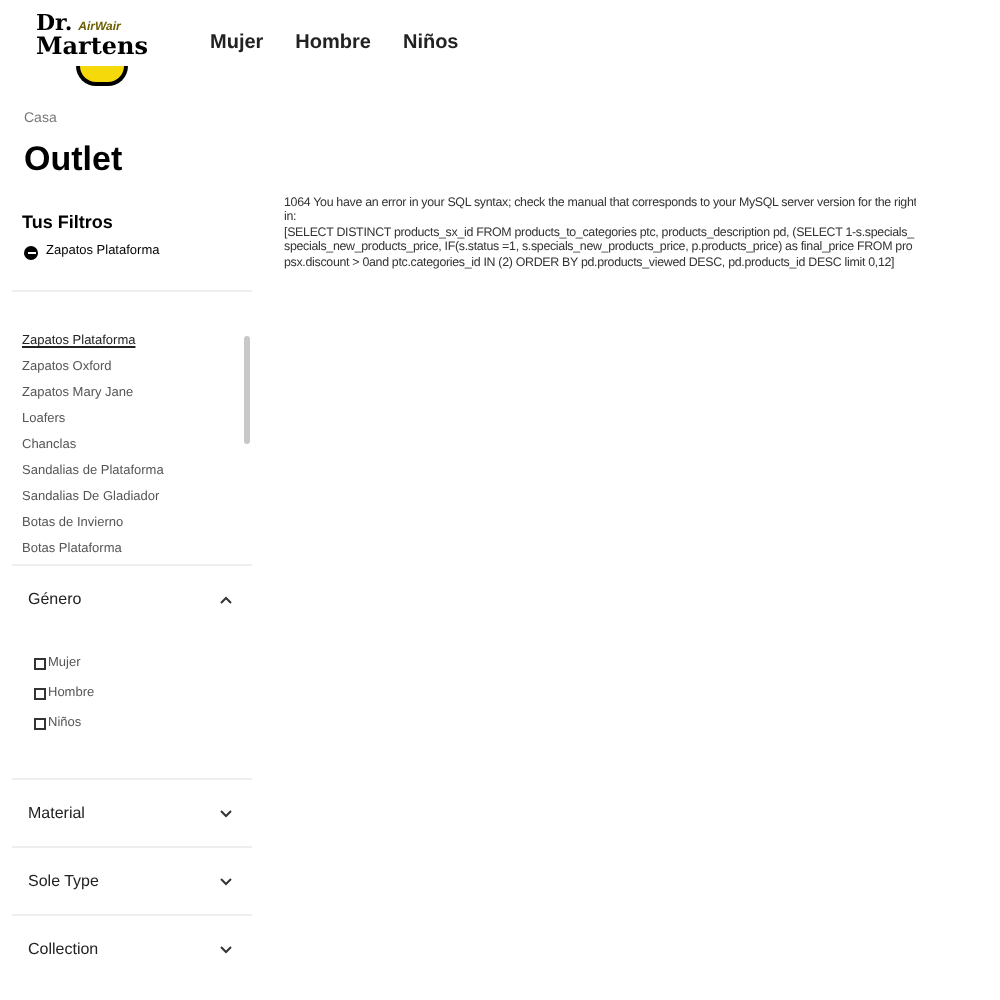  I want to click on filters-heading: Tus Filtros, so click(67, 222).